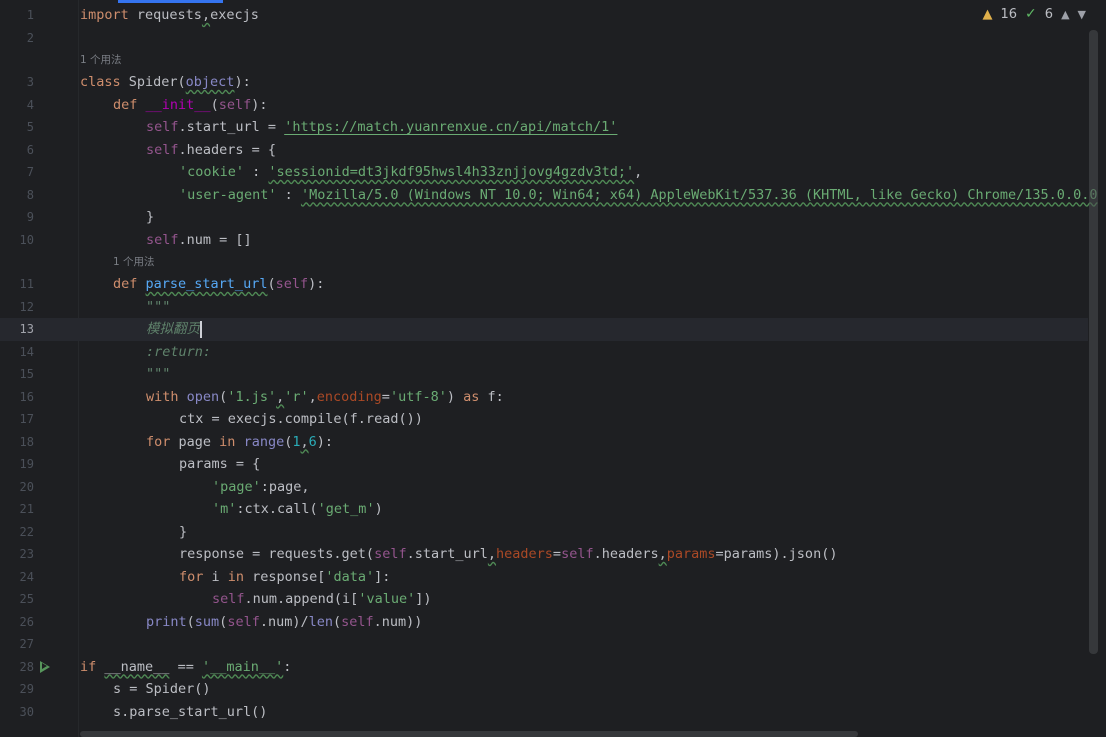 This screenshot has width=1106, height=737. I want to click on line-number: 14, so click(26, 351).